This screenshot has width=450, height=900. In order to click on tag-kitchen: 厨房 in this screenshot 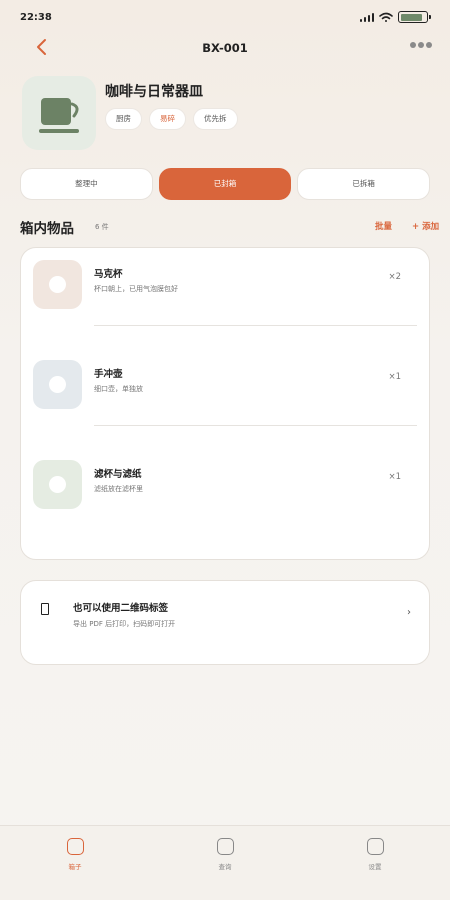, I will do `click(123, 119)`.